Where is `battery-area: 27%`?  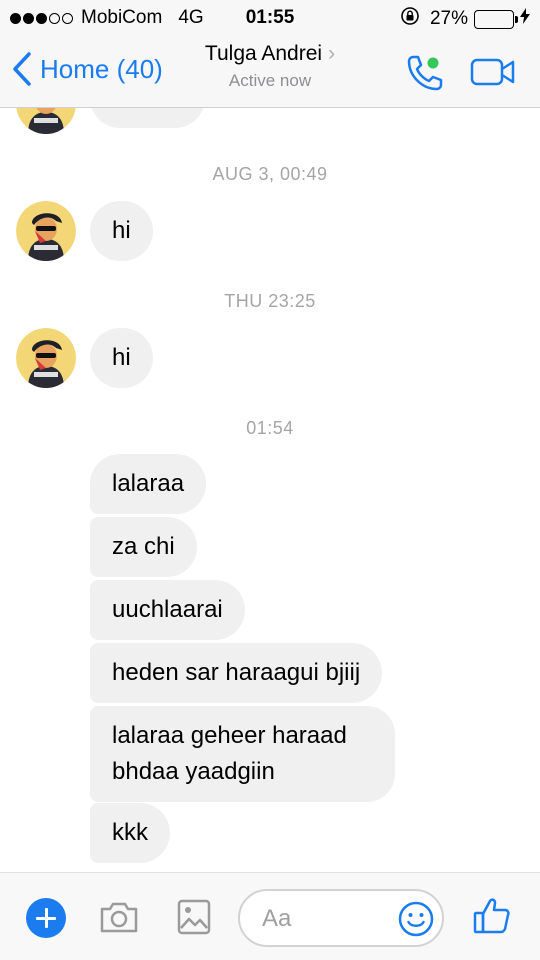
battery-area: 27% is located at coordinates (465, 19).